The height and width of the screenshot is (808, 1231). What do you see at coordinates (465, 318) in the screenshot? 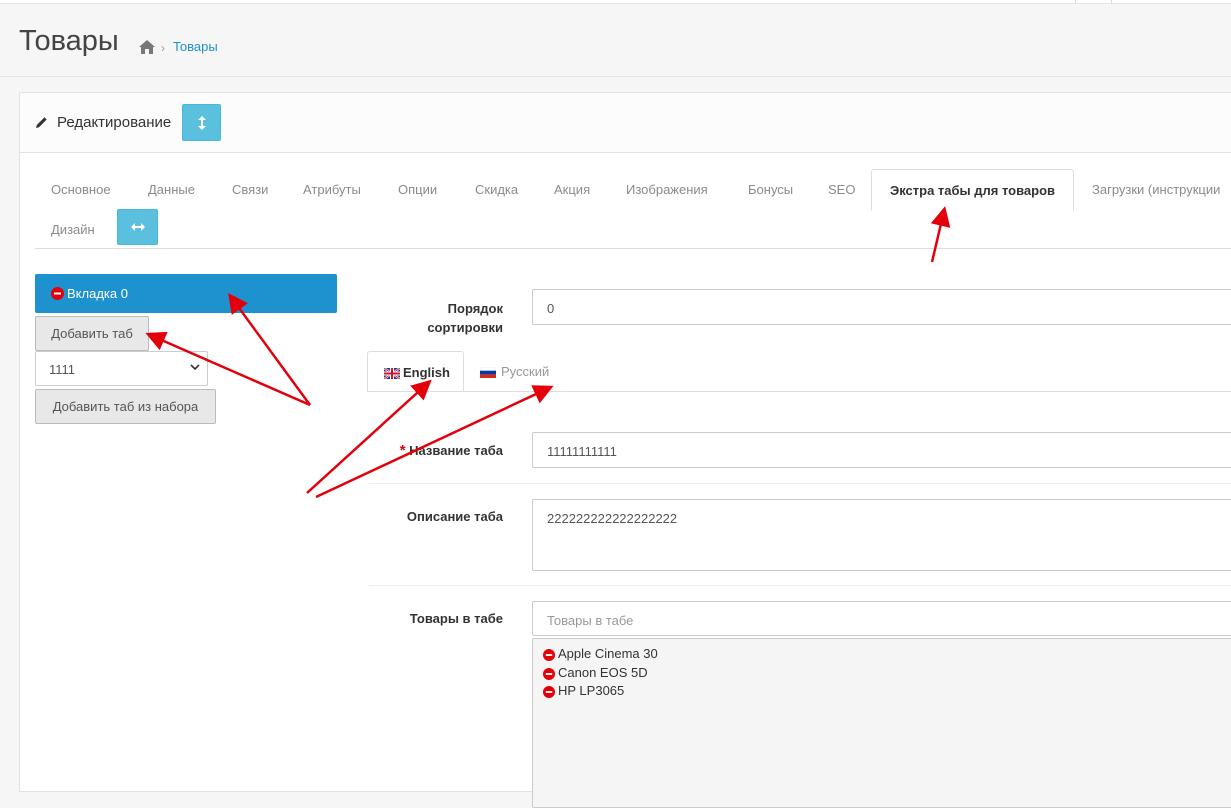
I see `sort-order-label: Порядок сортировки` at bounding box center [465, 318].